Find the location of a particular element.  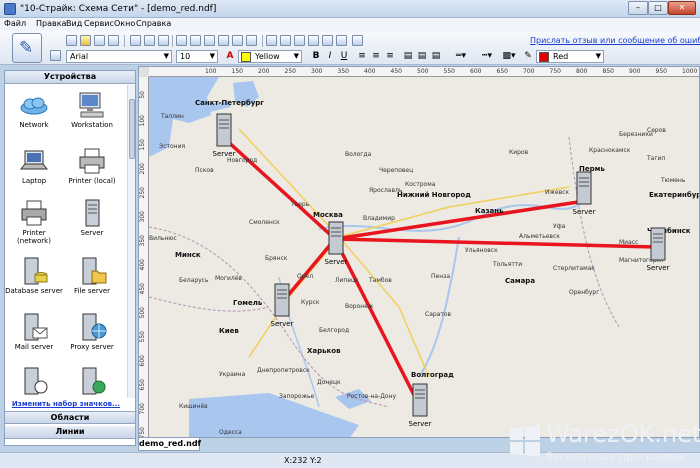

city-label: Тамбов is located at coordinates (380, 280).